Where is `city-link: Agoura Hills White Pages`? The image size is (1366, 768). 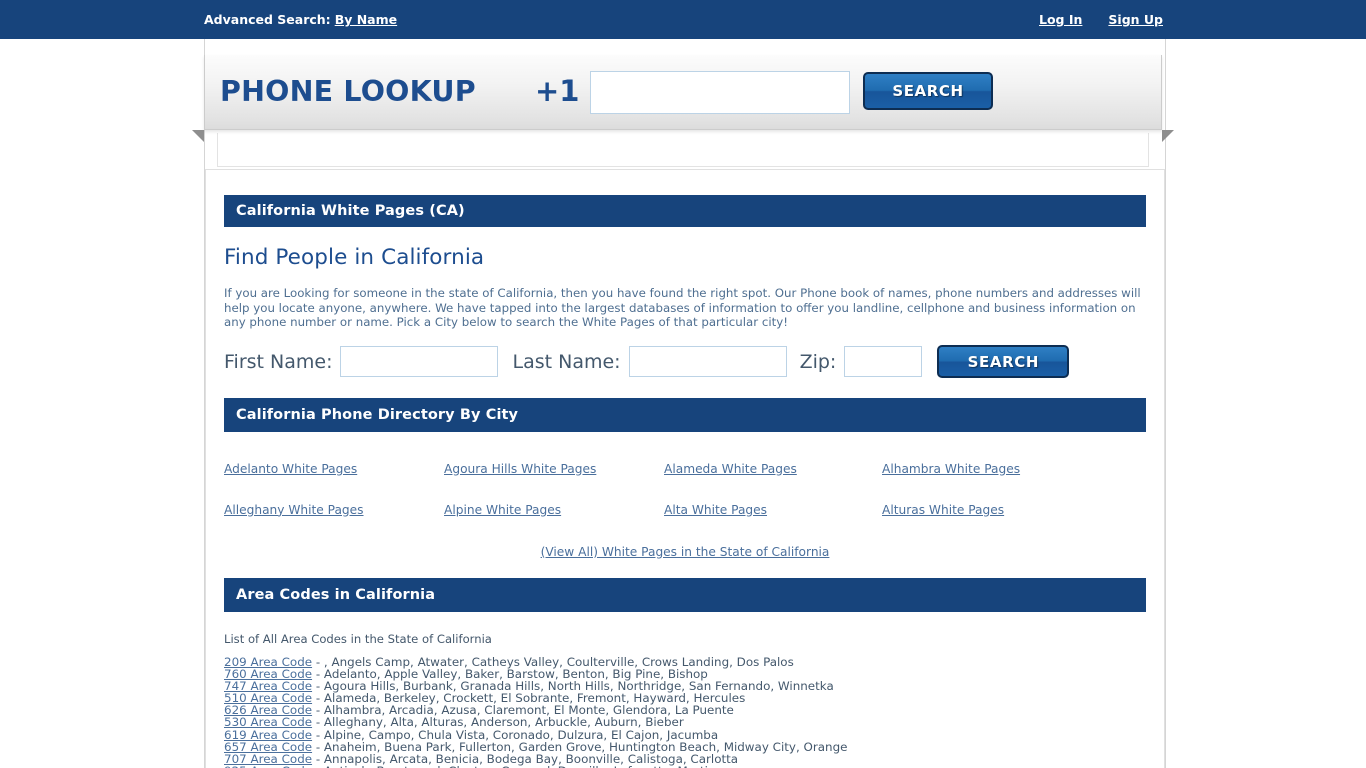
city-link: Agoura Hills White Pages is located at coordinates (554, 469).